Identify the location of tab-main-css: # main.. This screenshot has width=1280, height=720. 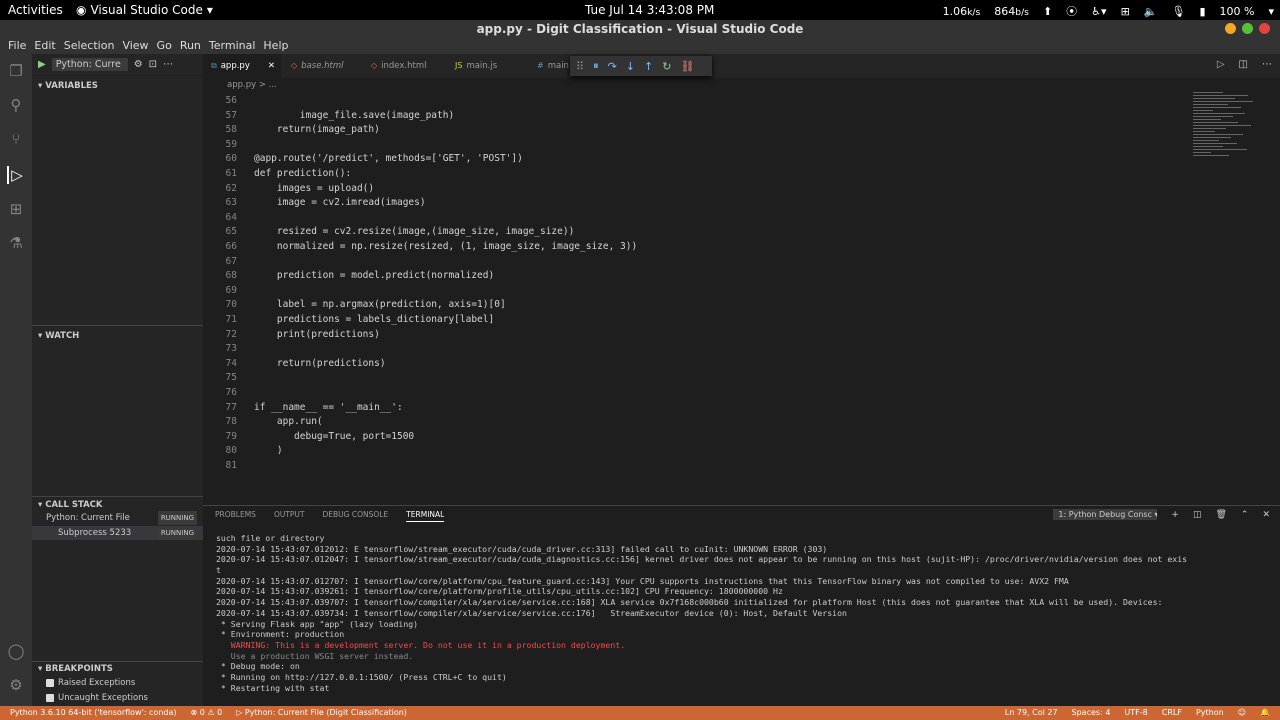
(550, 66).